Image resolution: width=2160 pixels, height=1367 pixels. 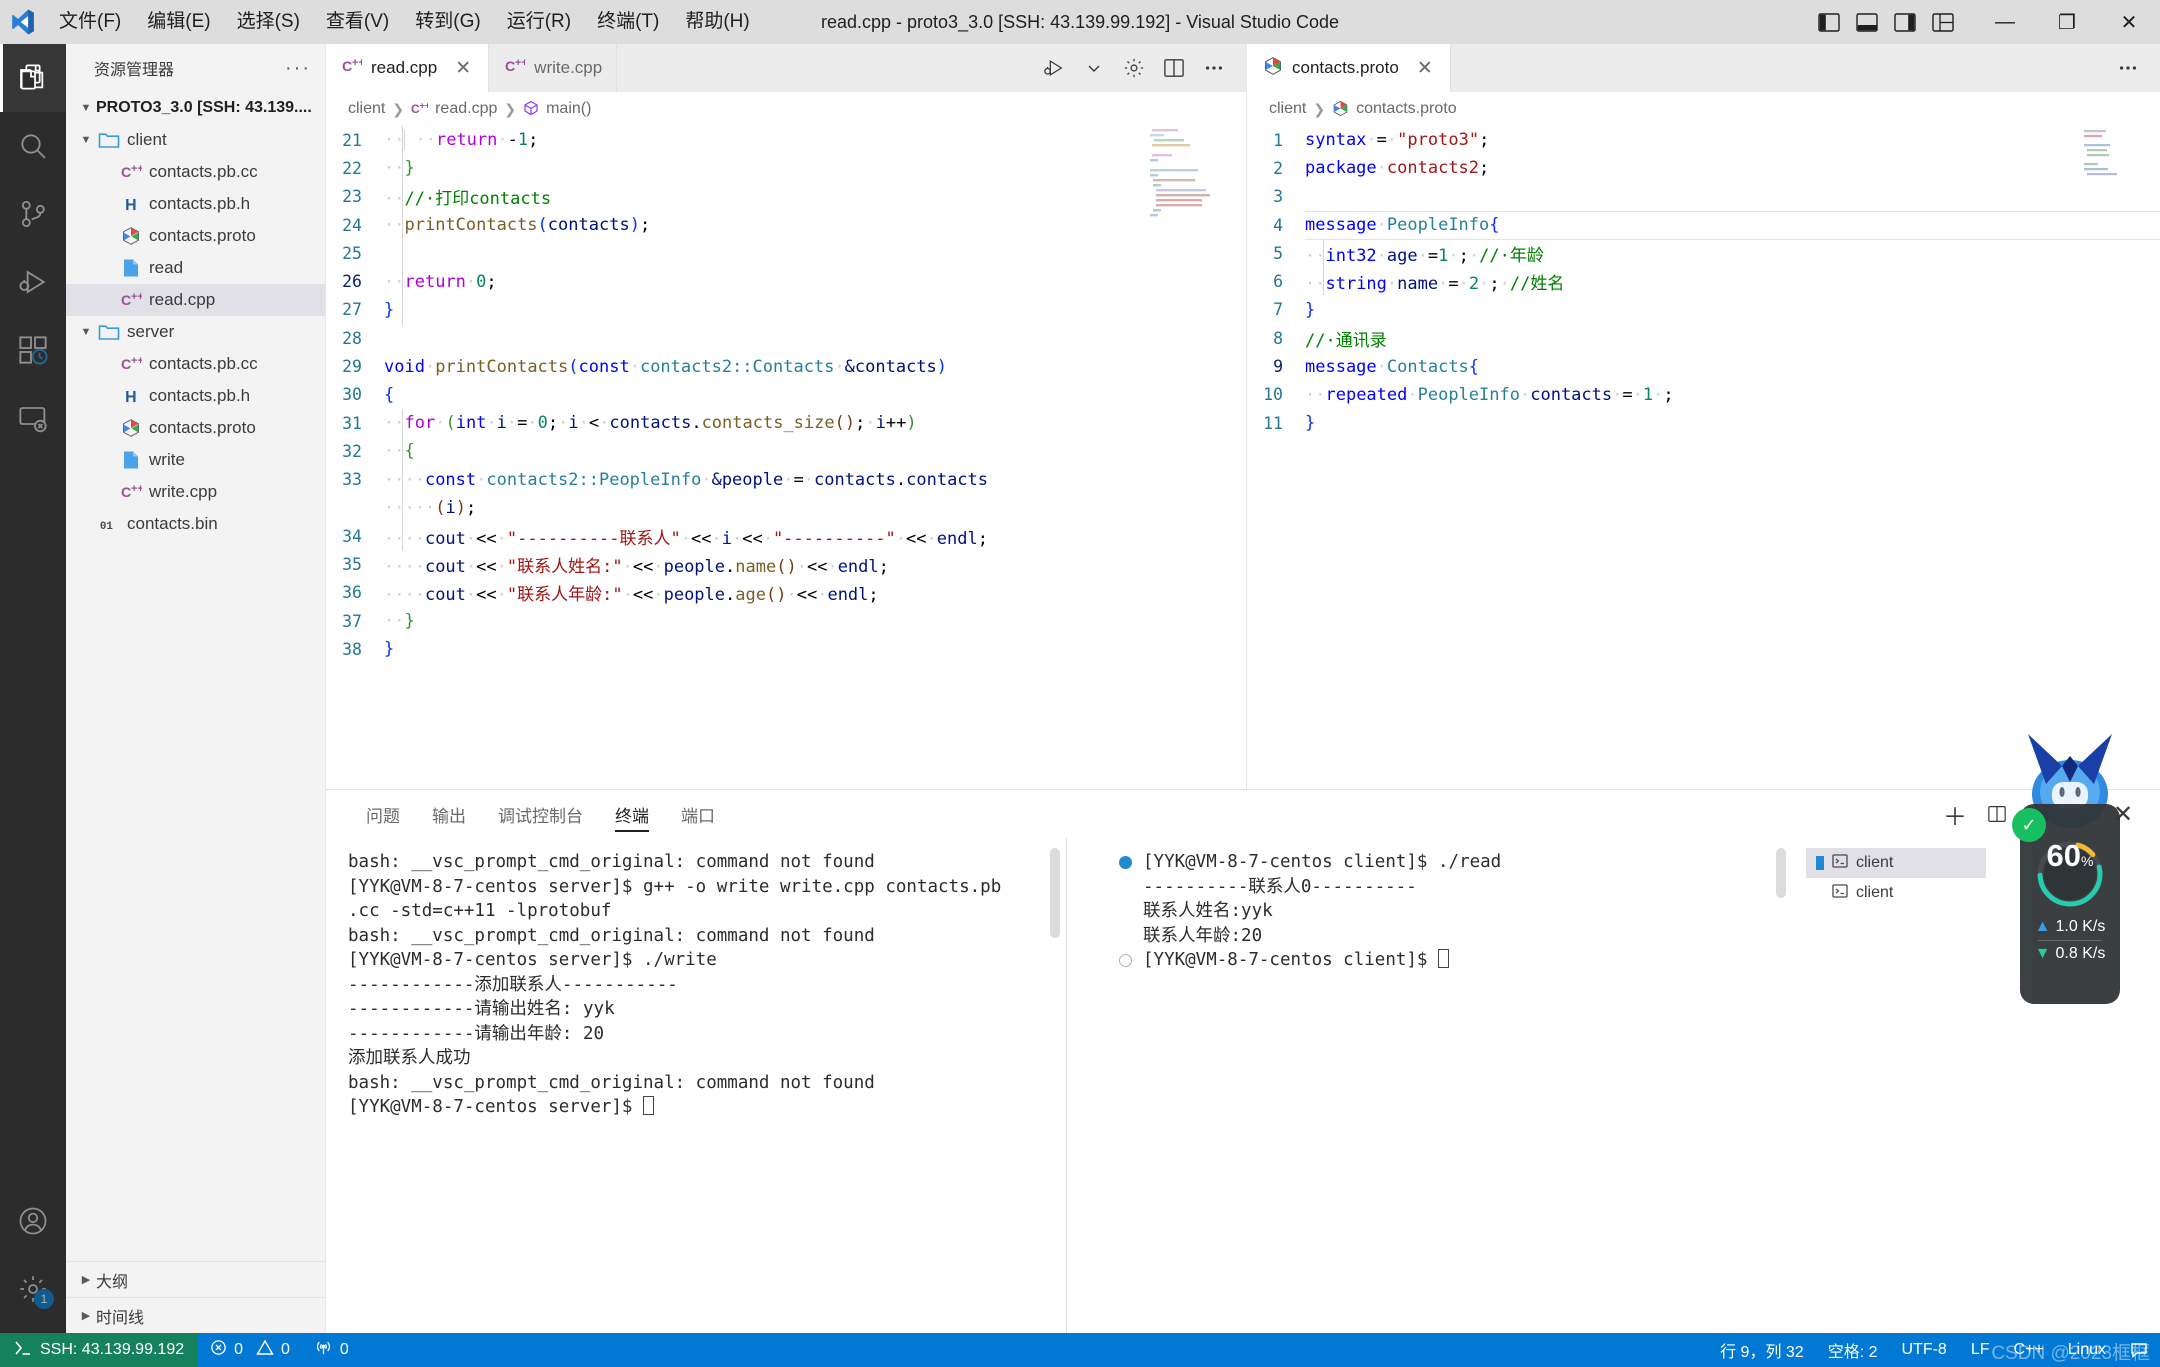 I want to click on platform-indicator: Linux, so click(x=2087, y=1350).